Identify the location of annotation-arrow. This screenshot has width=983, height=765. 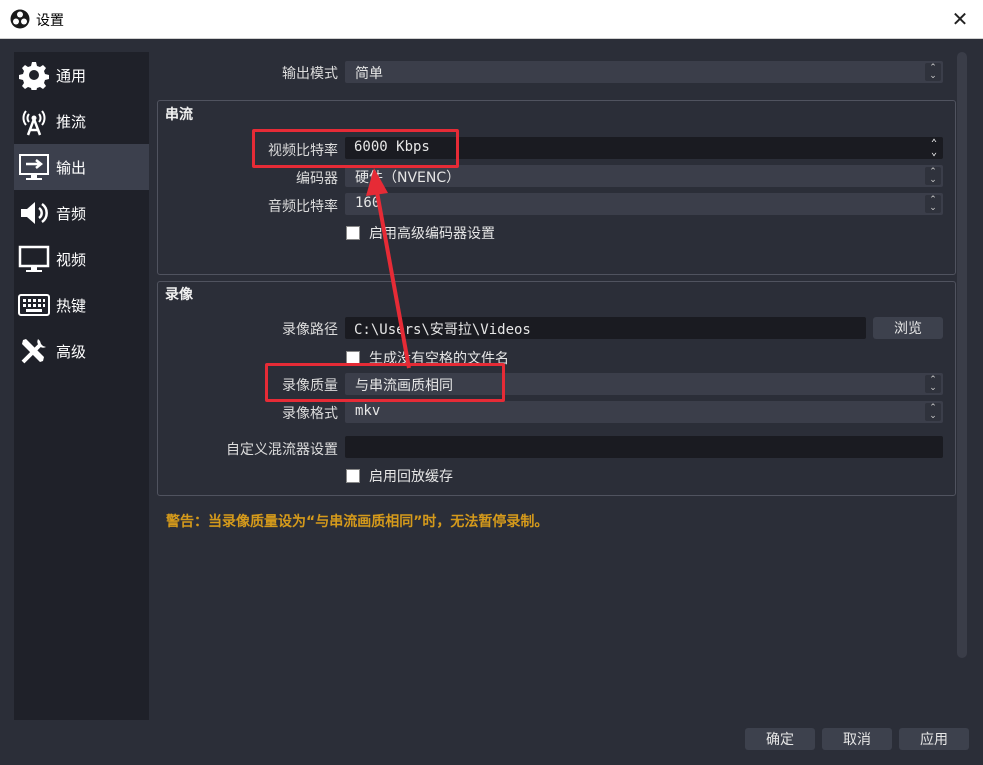
(388, 268).